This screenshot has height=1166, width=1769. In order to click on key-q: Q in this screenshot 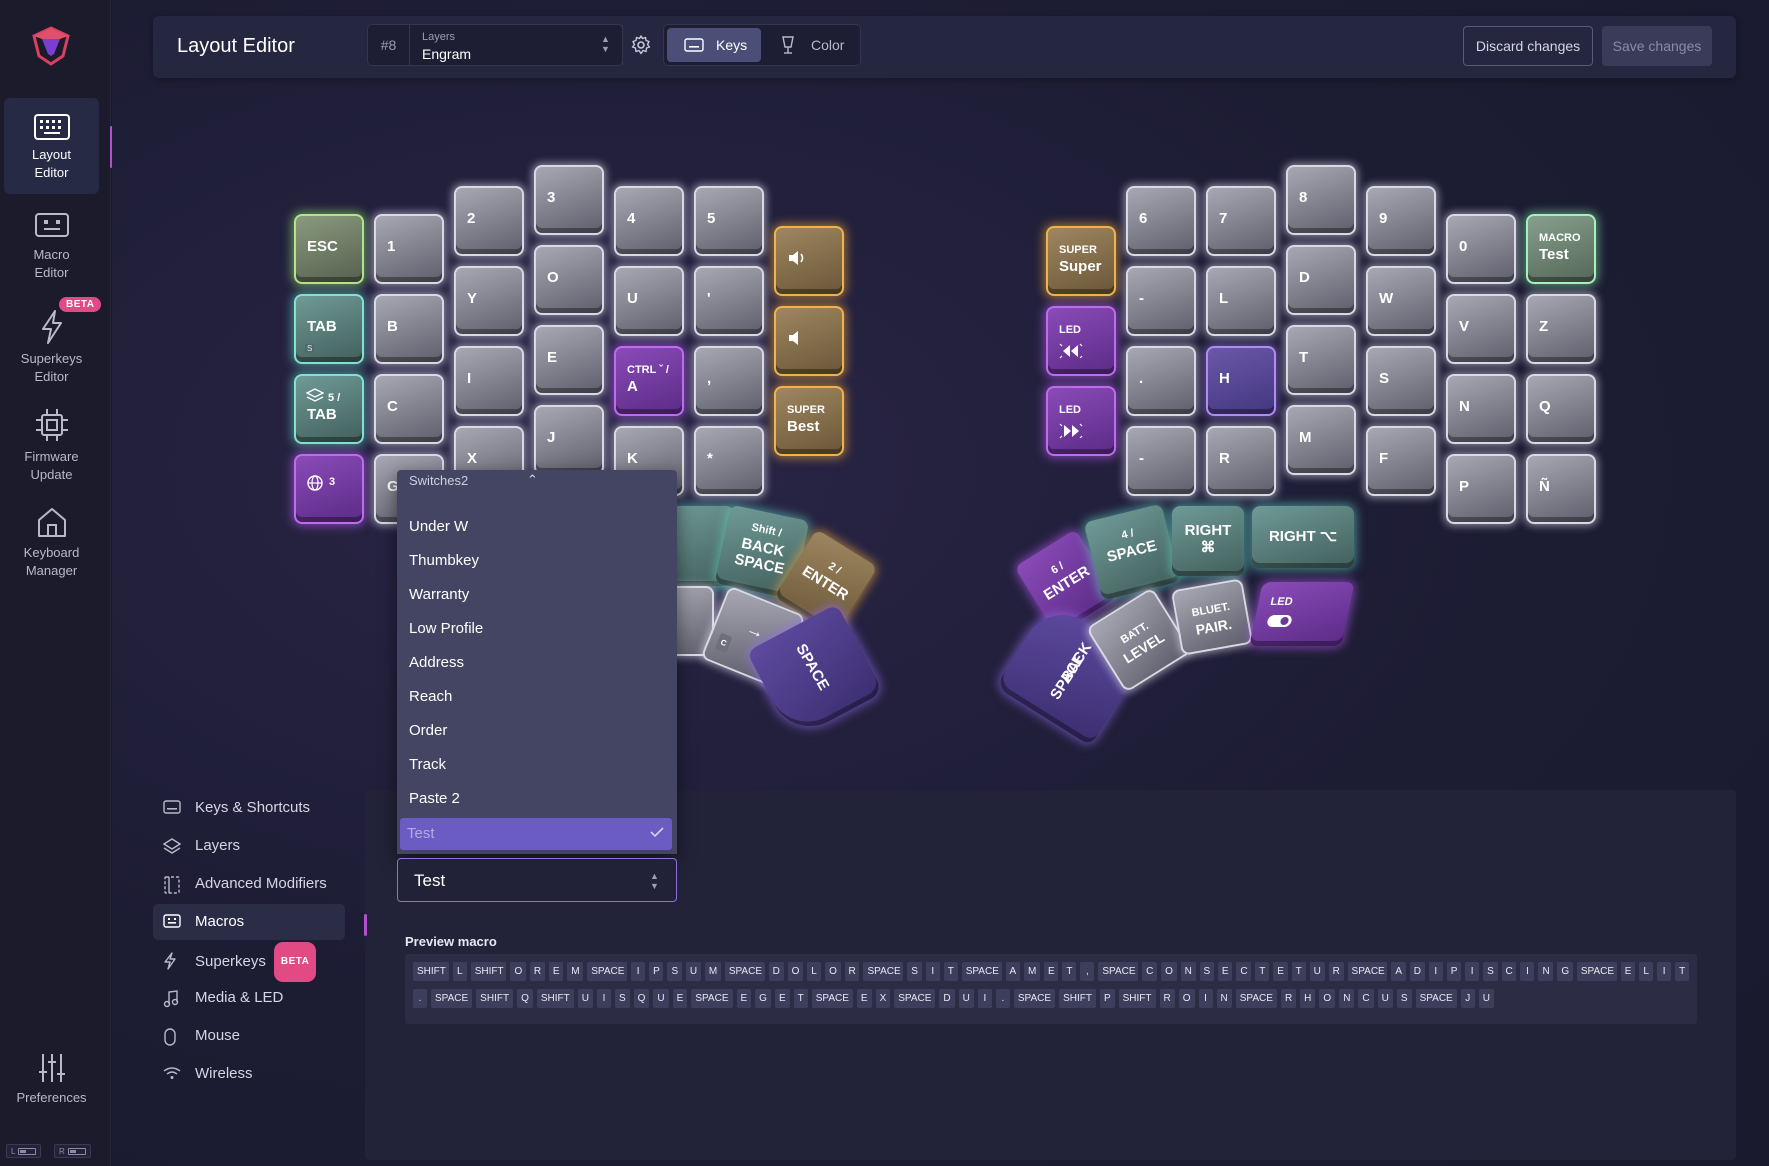, I will do `click(1561, 409)`.